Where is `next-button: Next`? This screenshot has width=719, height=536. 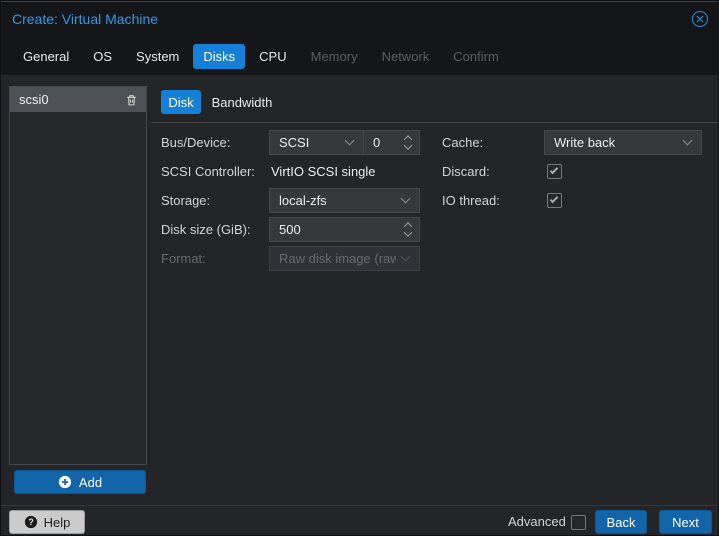 next-button: Next is located at coordinates (685, 522).